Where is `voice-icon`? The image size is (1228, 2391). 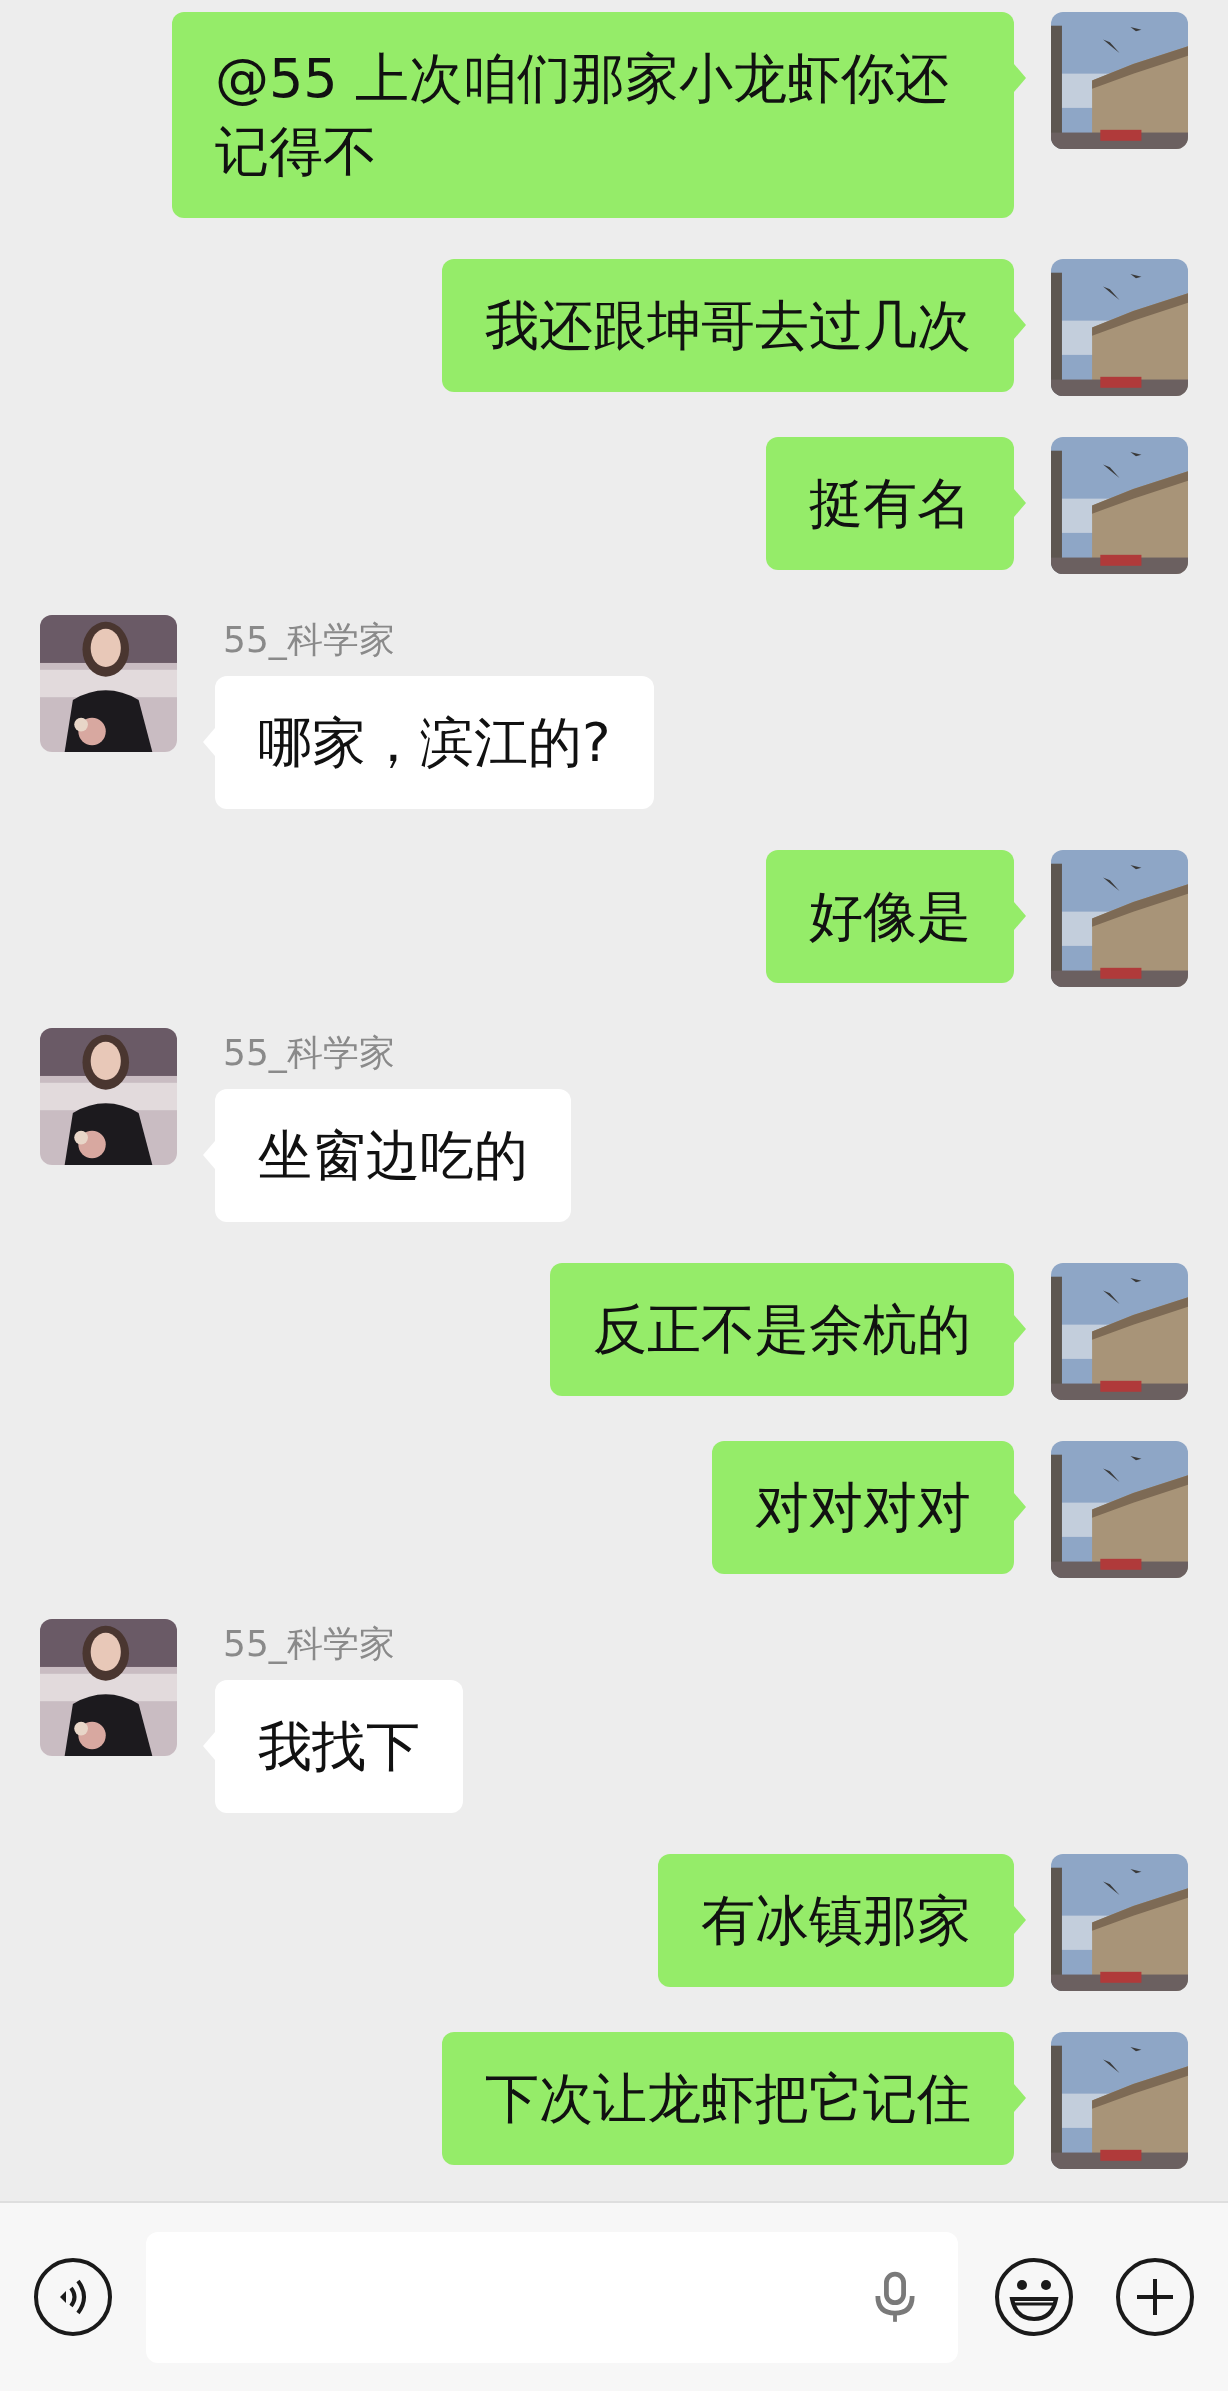 voice-icon is located at coordinates (73, 2297).